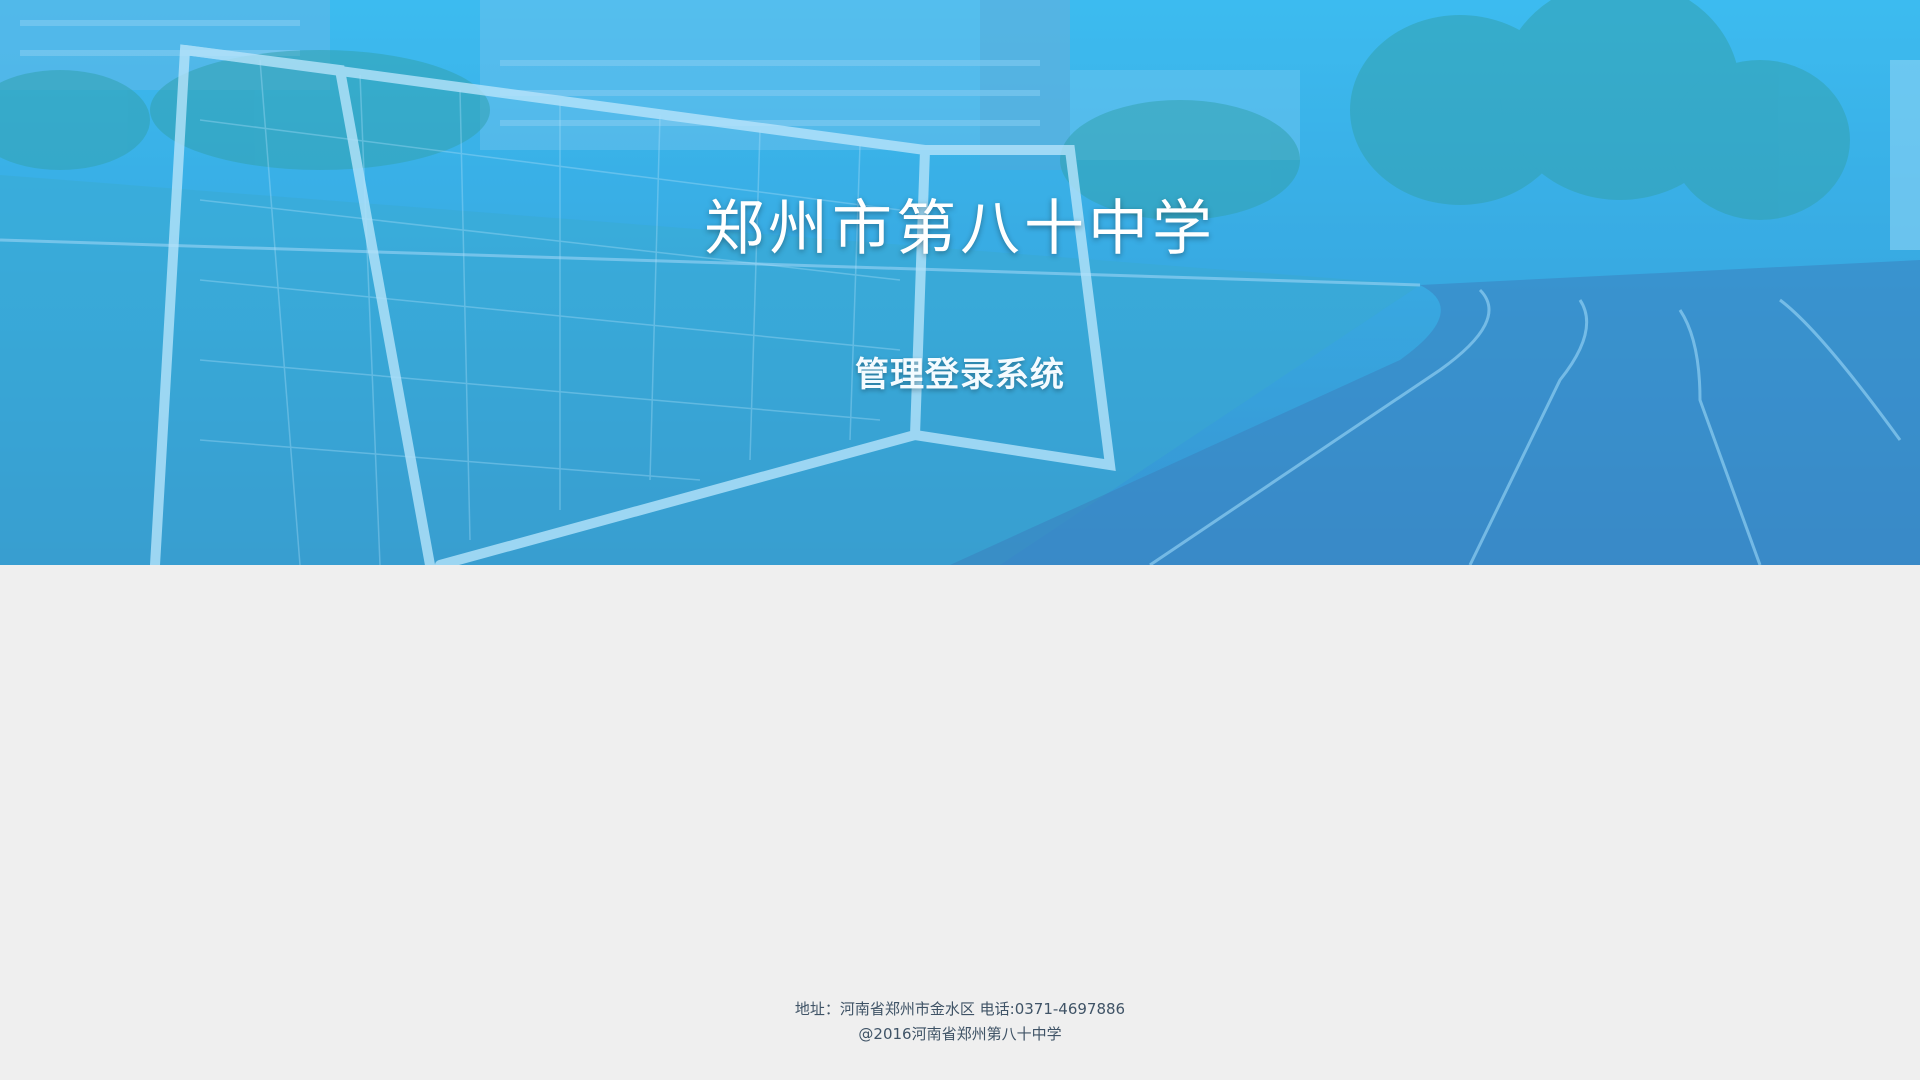 The image size is (1920, 1080). I want to click on footer-address: 地址：河南省郑州市金水区 电话:0371-4697886, so click(960, 1009).